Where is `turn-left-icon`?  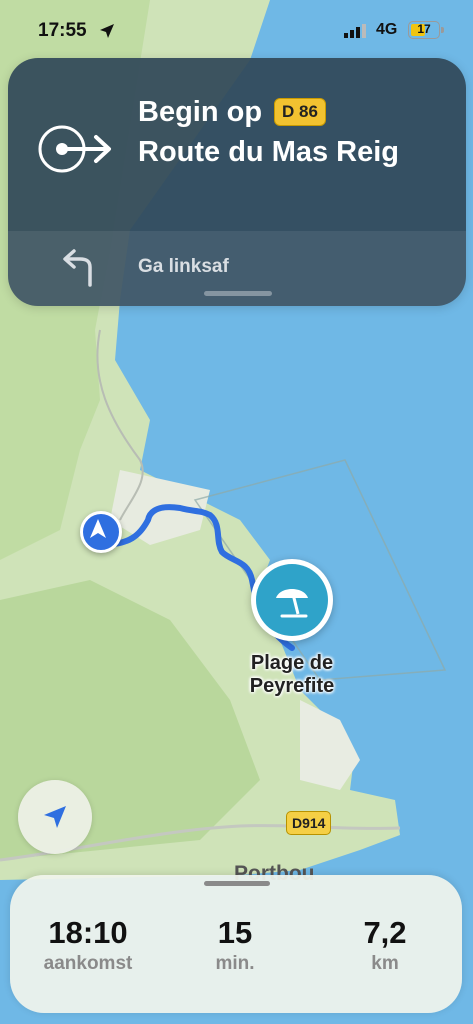 turn-left-icon is located at coordinates (77, 268).